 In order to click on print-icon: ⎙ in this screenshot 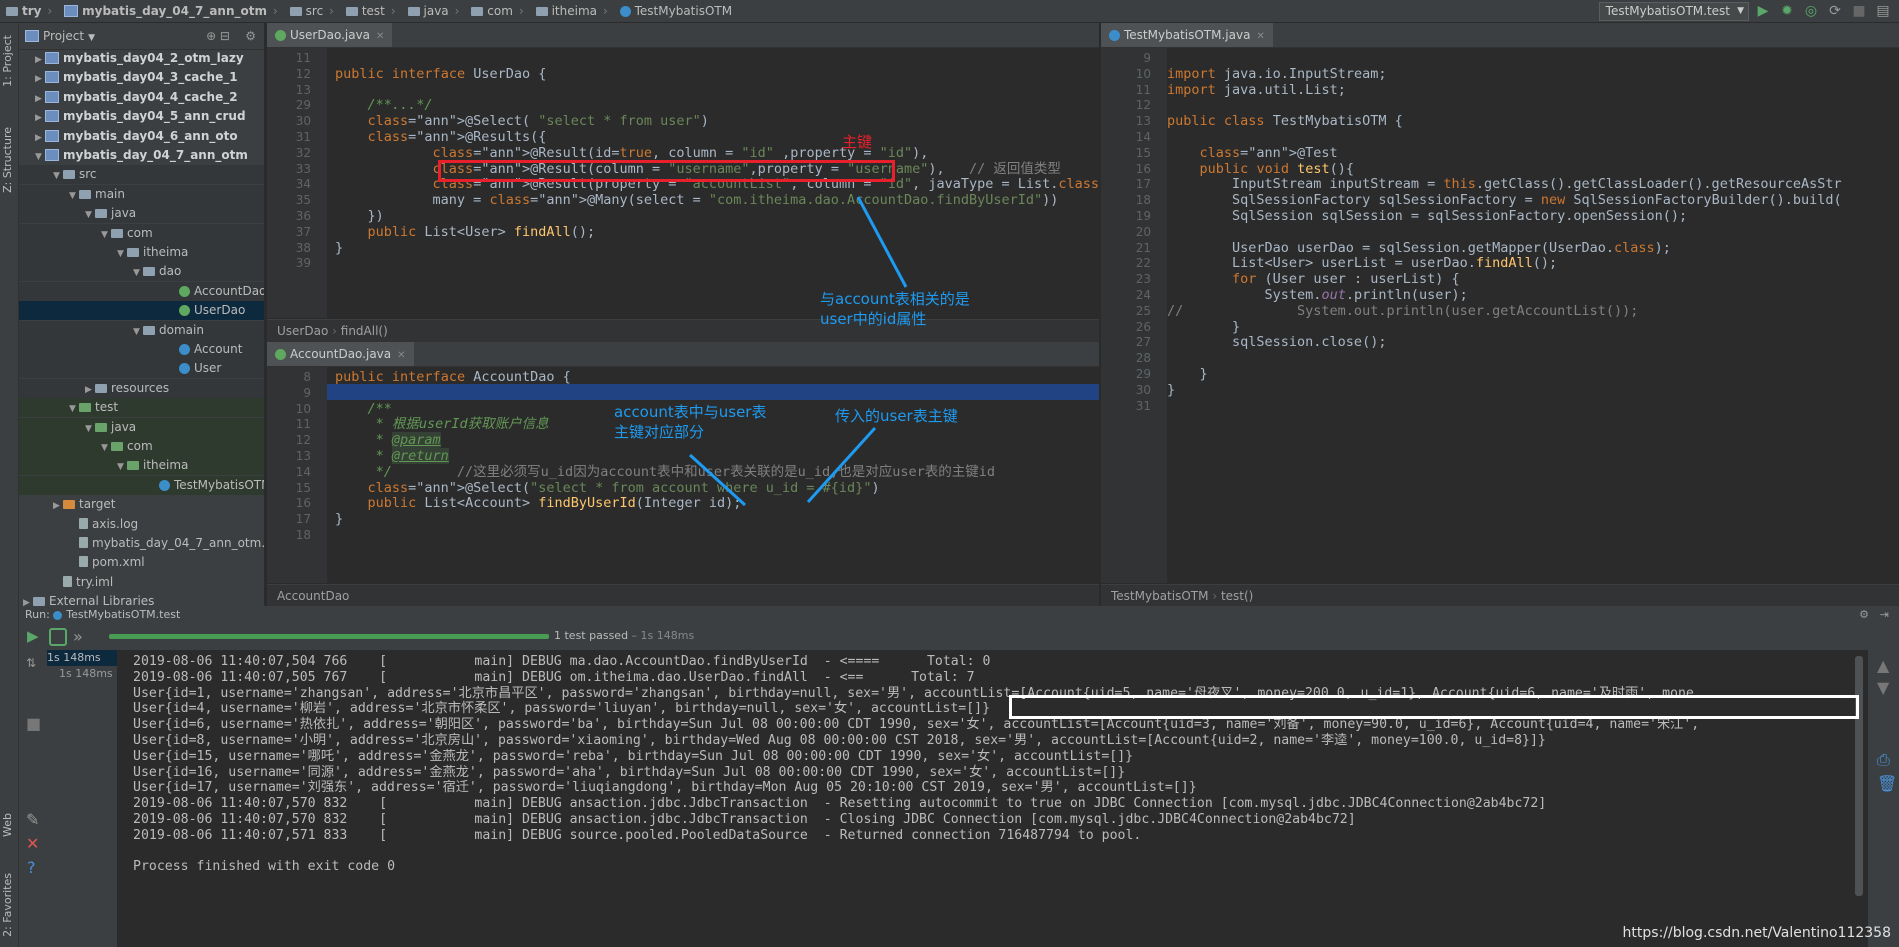, I will do `click(1883, 760)`.